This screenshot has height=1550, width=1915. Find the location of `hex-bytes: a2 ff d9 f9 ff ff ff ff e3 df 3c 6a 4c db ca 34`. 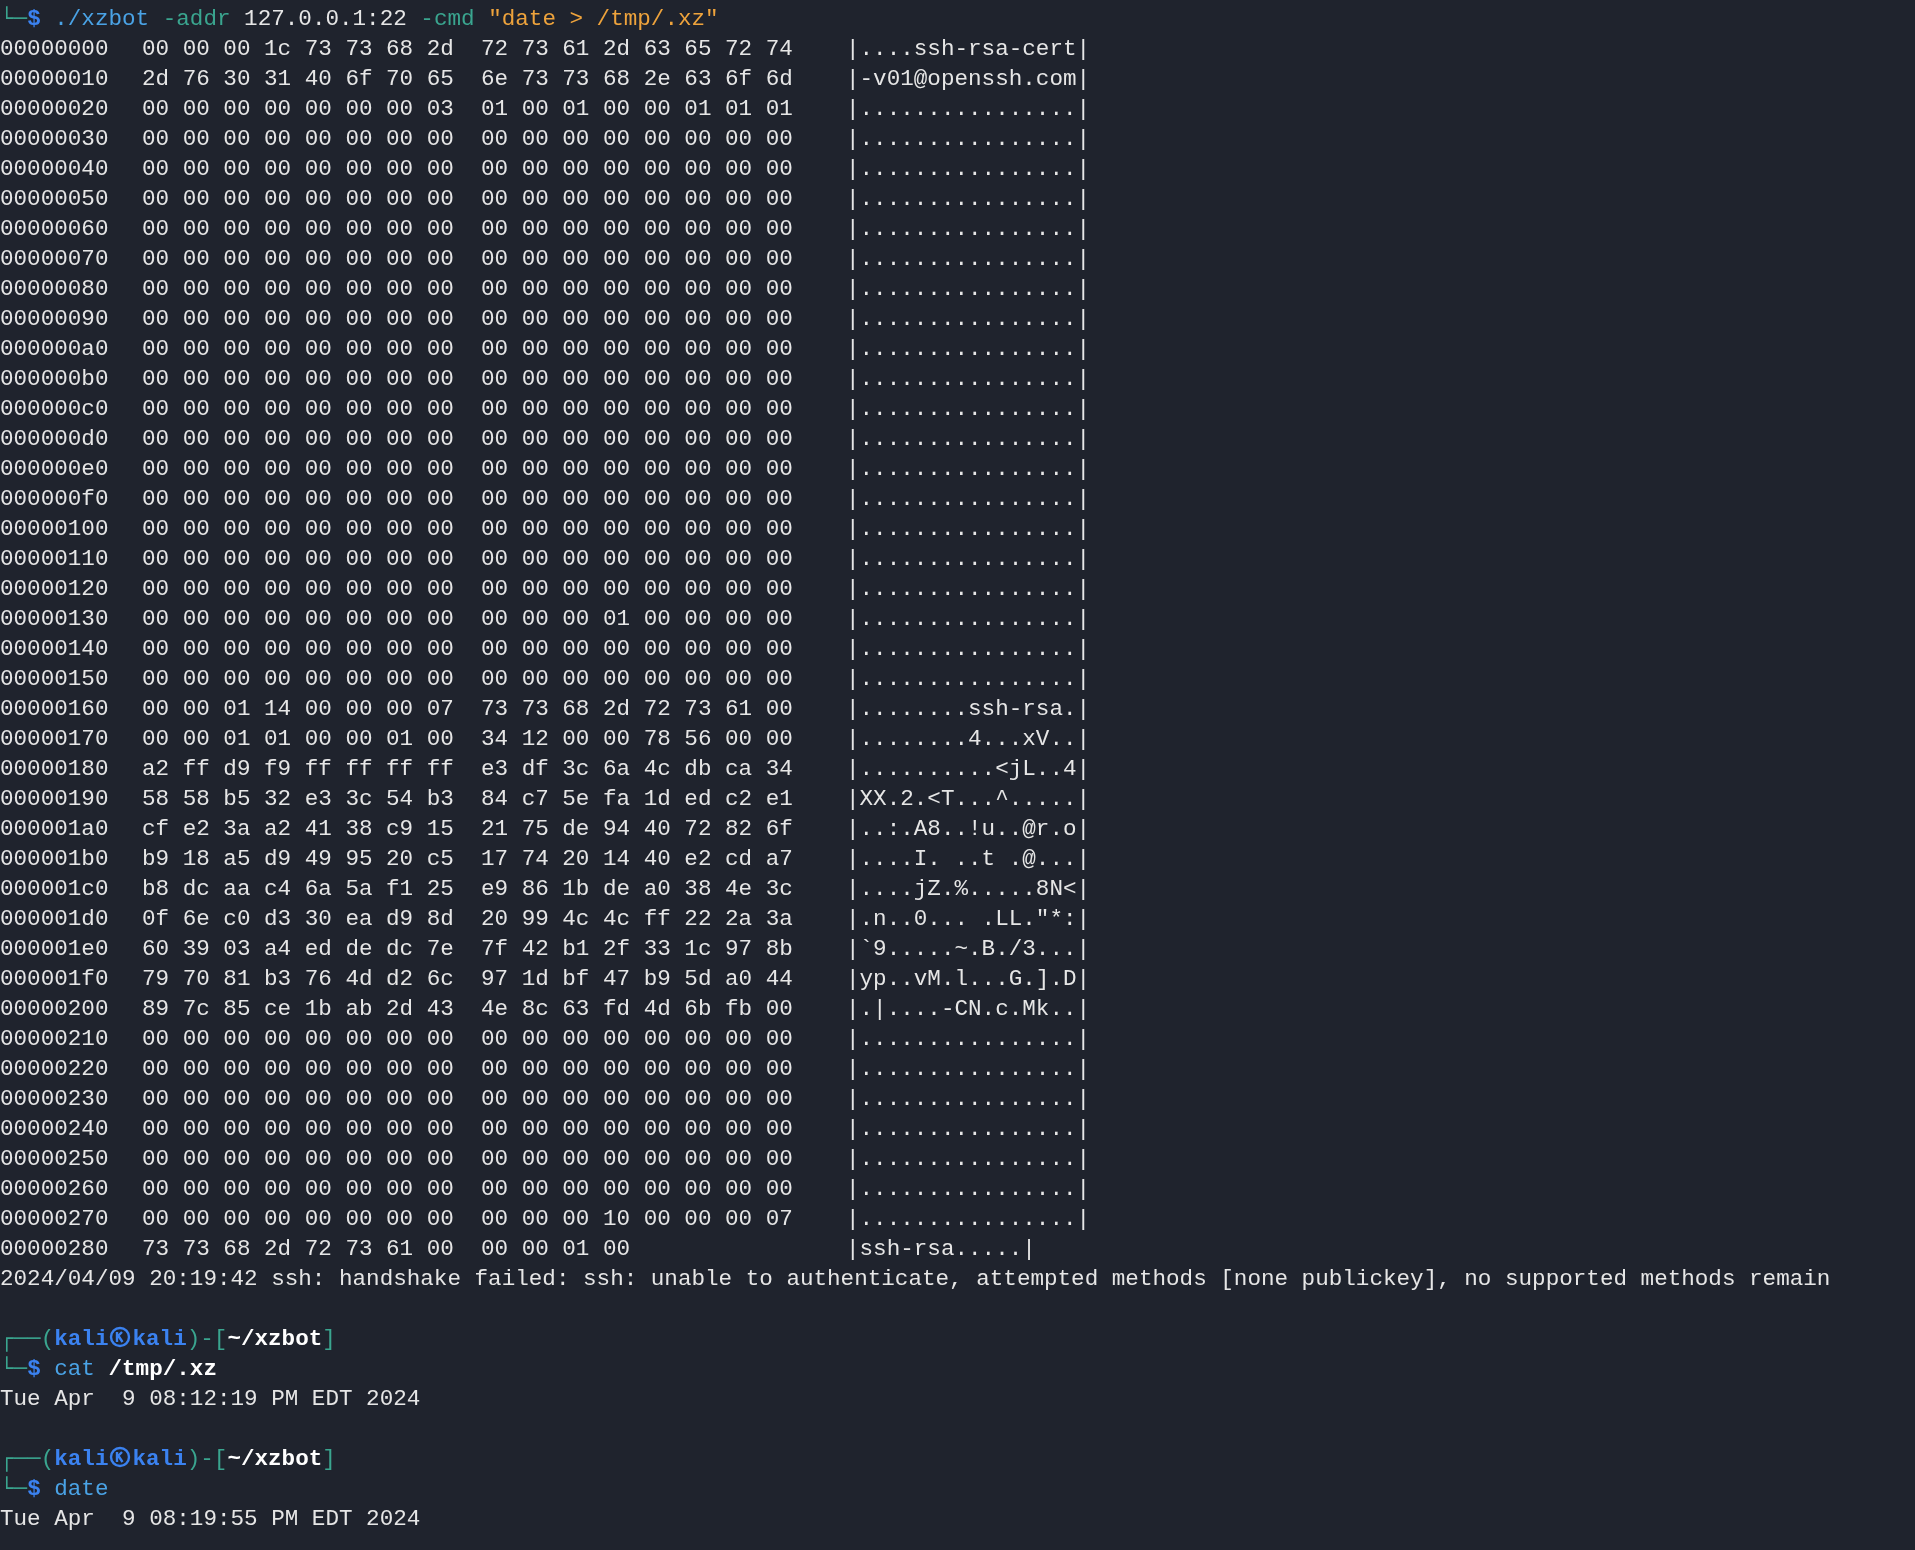

hex-bytes: a2 ff d9 f9 ff ff ff ff e3 df 3c 6a 4c db ca 34 is located at coordinates (468, 769).